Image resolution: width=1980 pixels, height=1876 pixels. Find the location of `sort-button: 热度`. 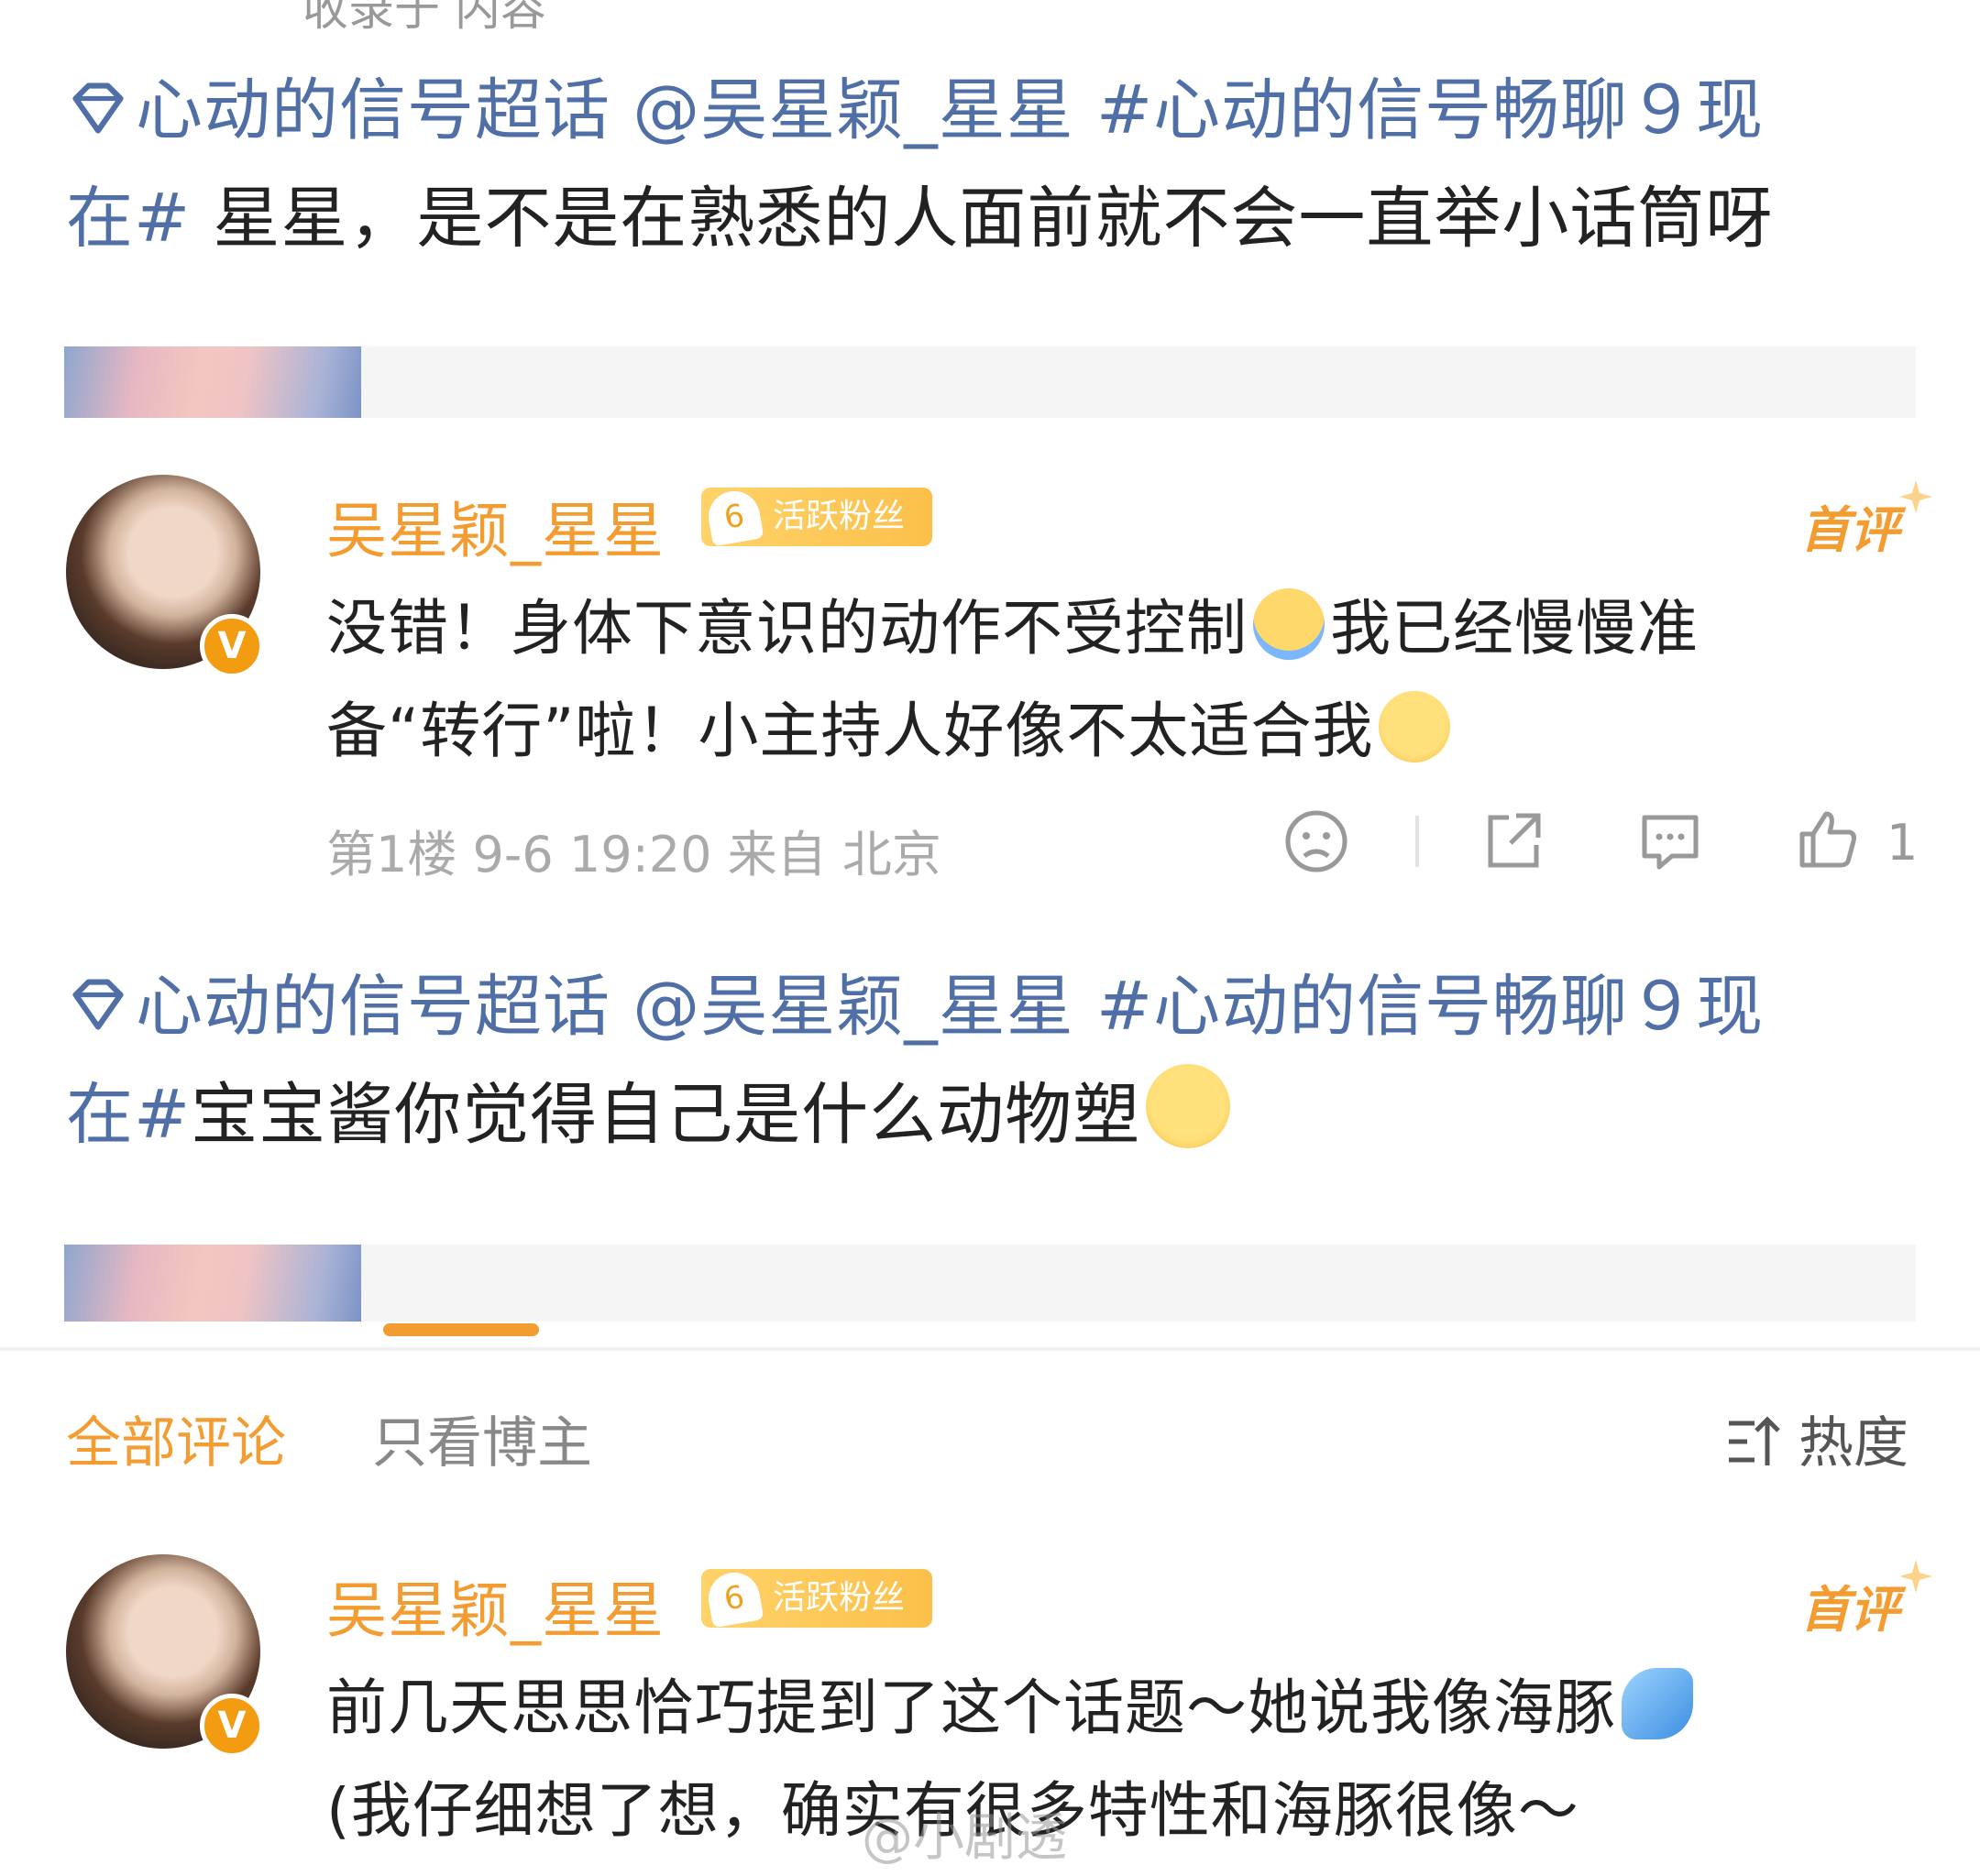

sort-button: 热度 is located at coordinates (1816, 1438).